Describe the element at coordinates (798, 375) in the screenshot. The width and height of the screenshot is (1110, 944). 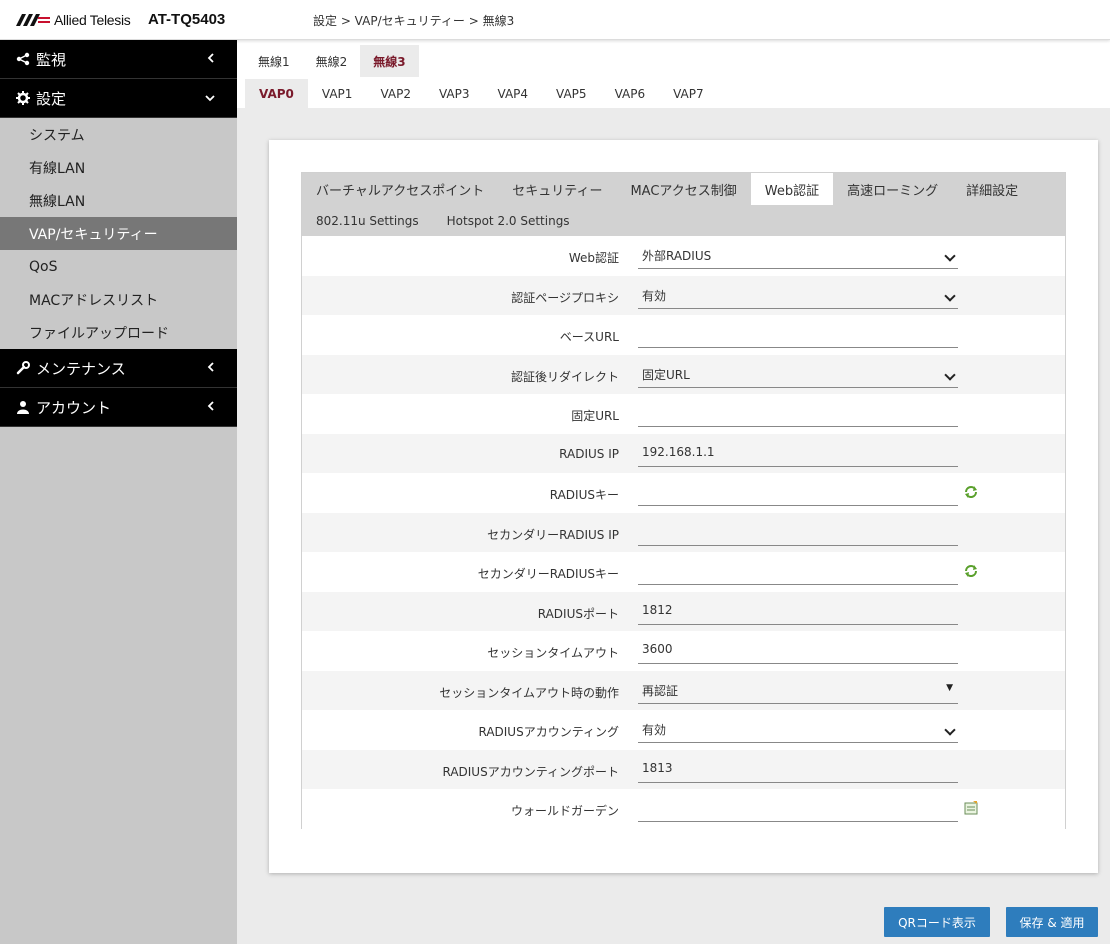
I see `post-auth-redirect-select: 固定URL` at that location.